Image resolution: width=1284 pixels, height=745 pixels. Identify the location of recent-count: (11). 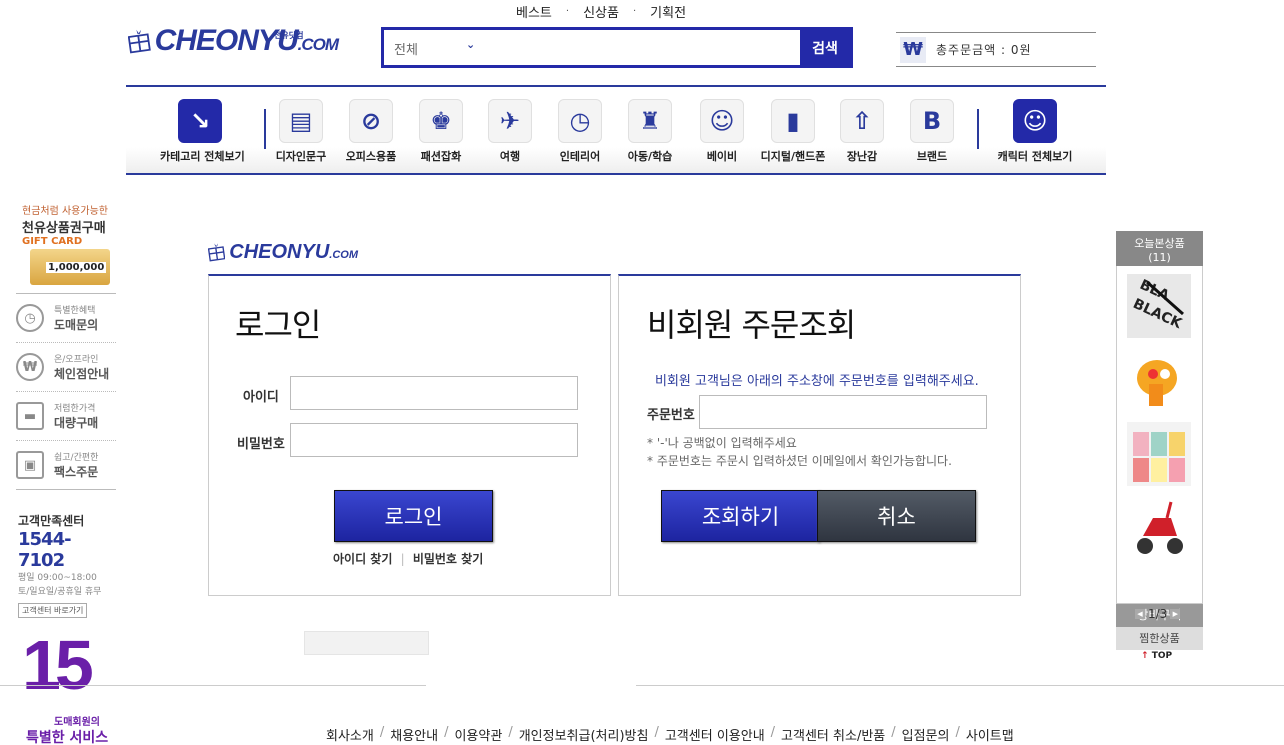
(1159, 257).